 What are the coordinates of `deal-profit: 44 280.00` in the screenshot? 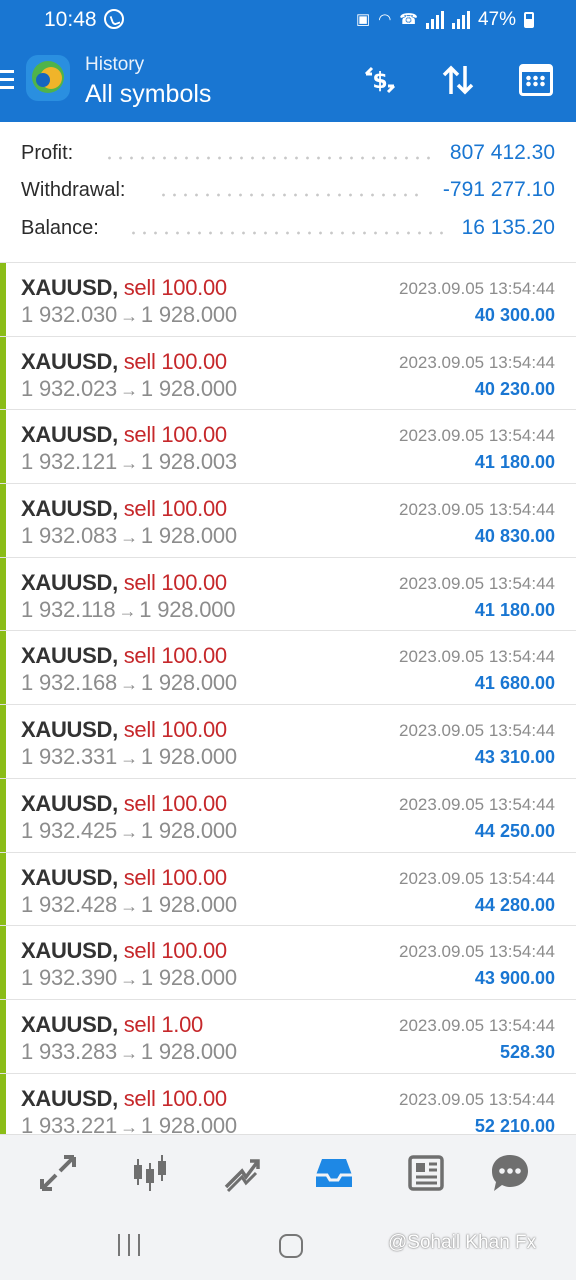 It's located at (514, 904).